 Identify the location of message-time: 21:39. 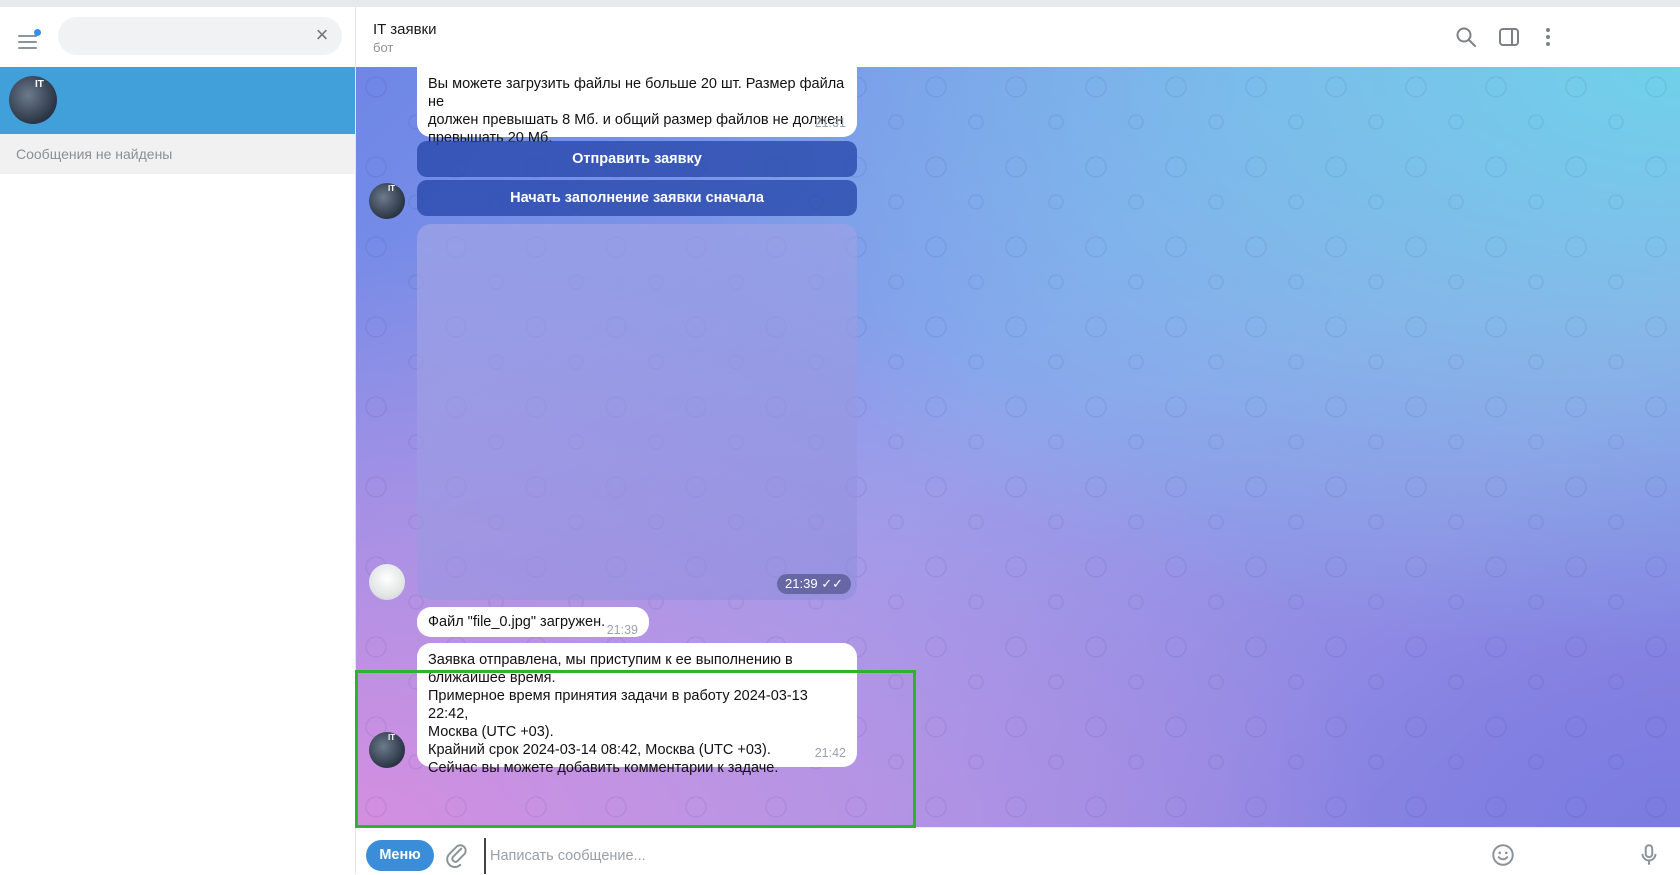
(622, 630).